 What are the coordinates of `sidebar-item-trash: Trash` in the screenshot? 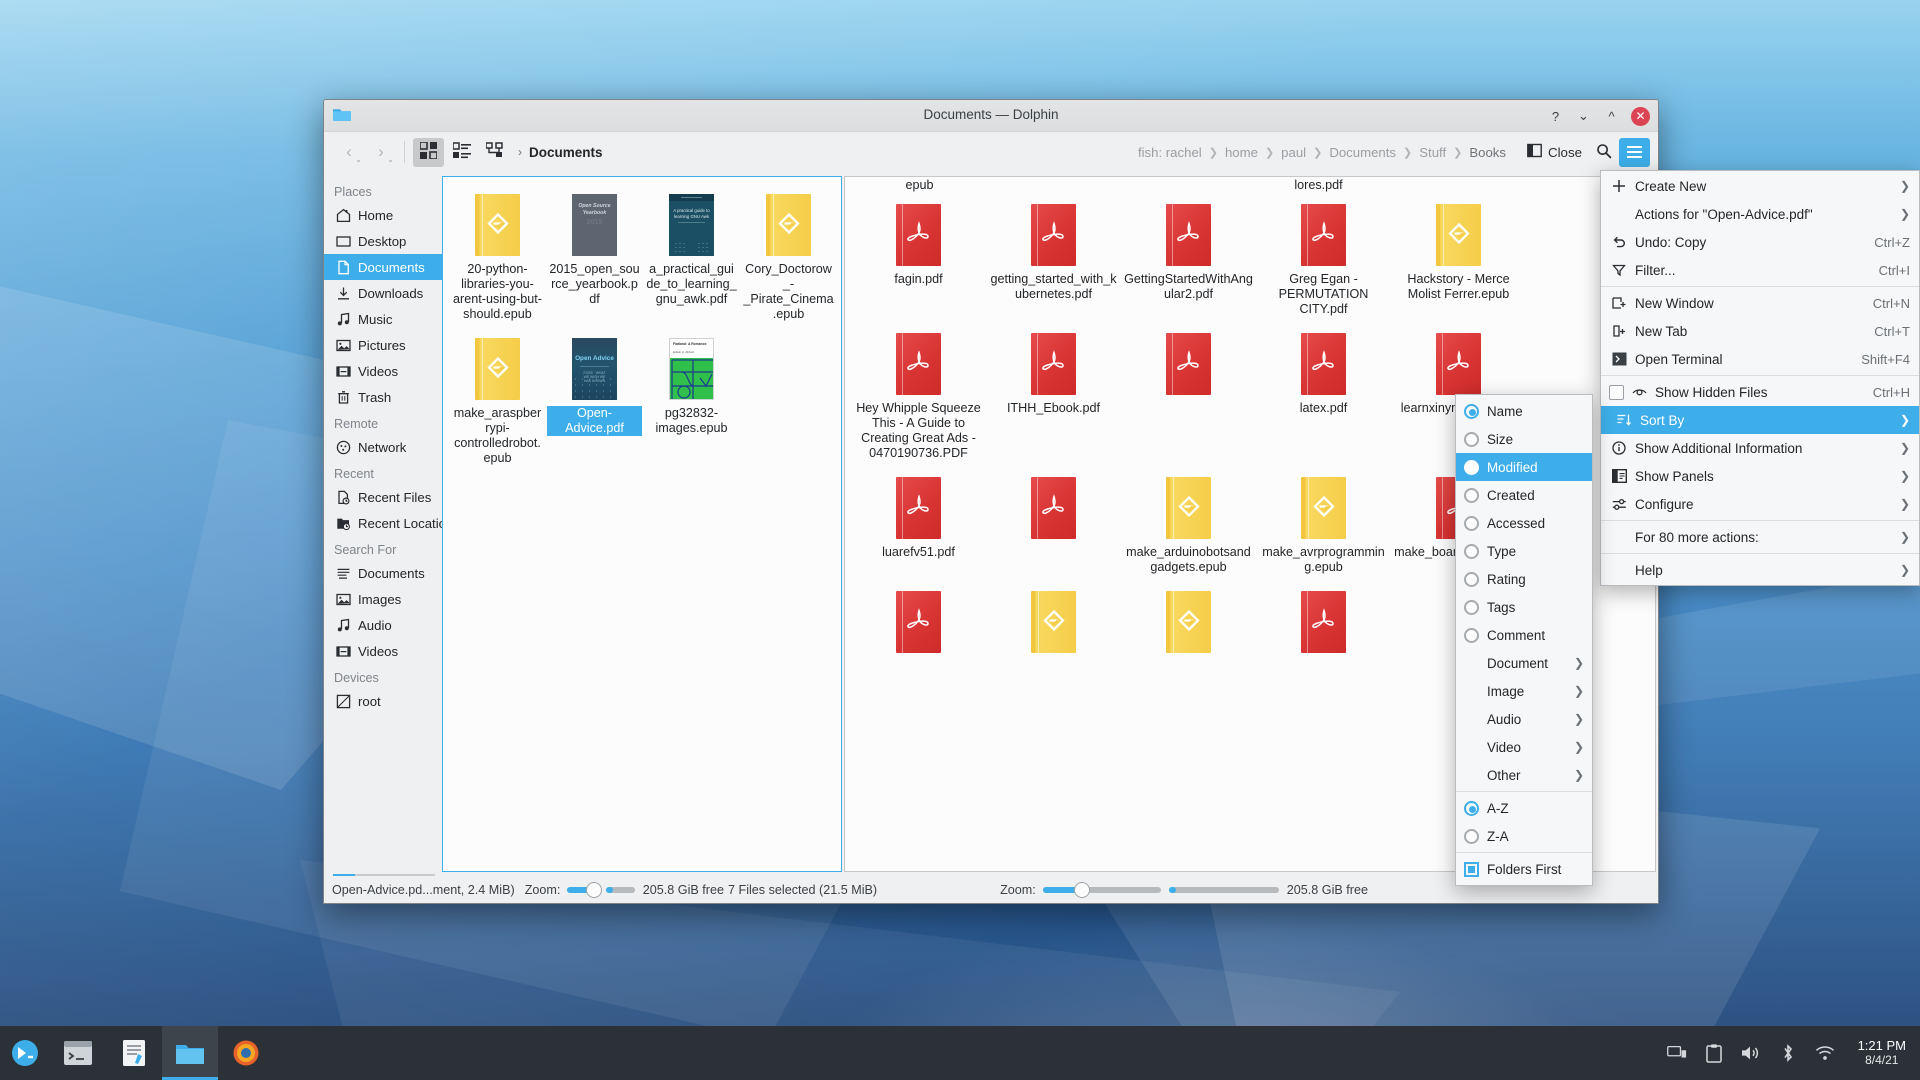 It's located at (383, 397).